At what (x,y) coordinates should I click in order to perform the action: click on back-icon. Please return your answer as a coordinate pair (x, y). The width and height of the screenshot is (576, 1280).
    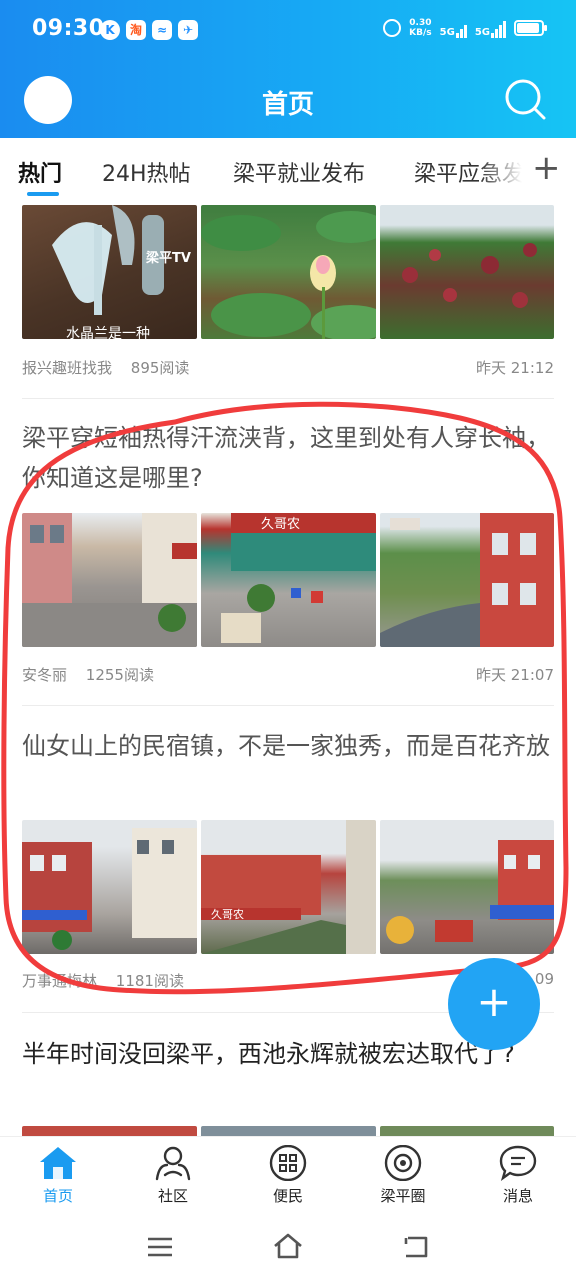
    Looking at the image, I should click on (416, 1247).